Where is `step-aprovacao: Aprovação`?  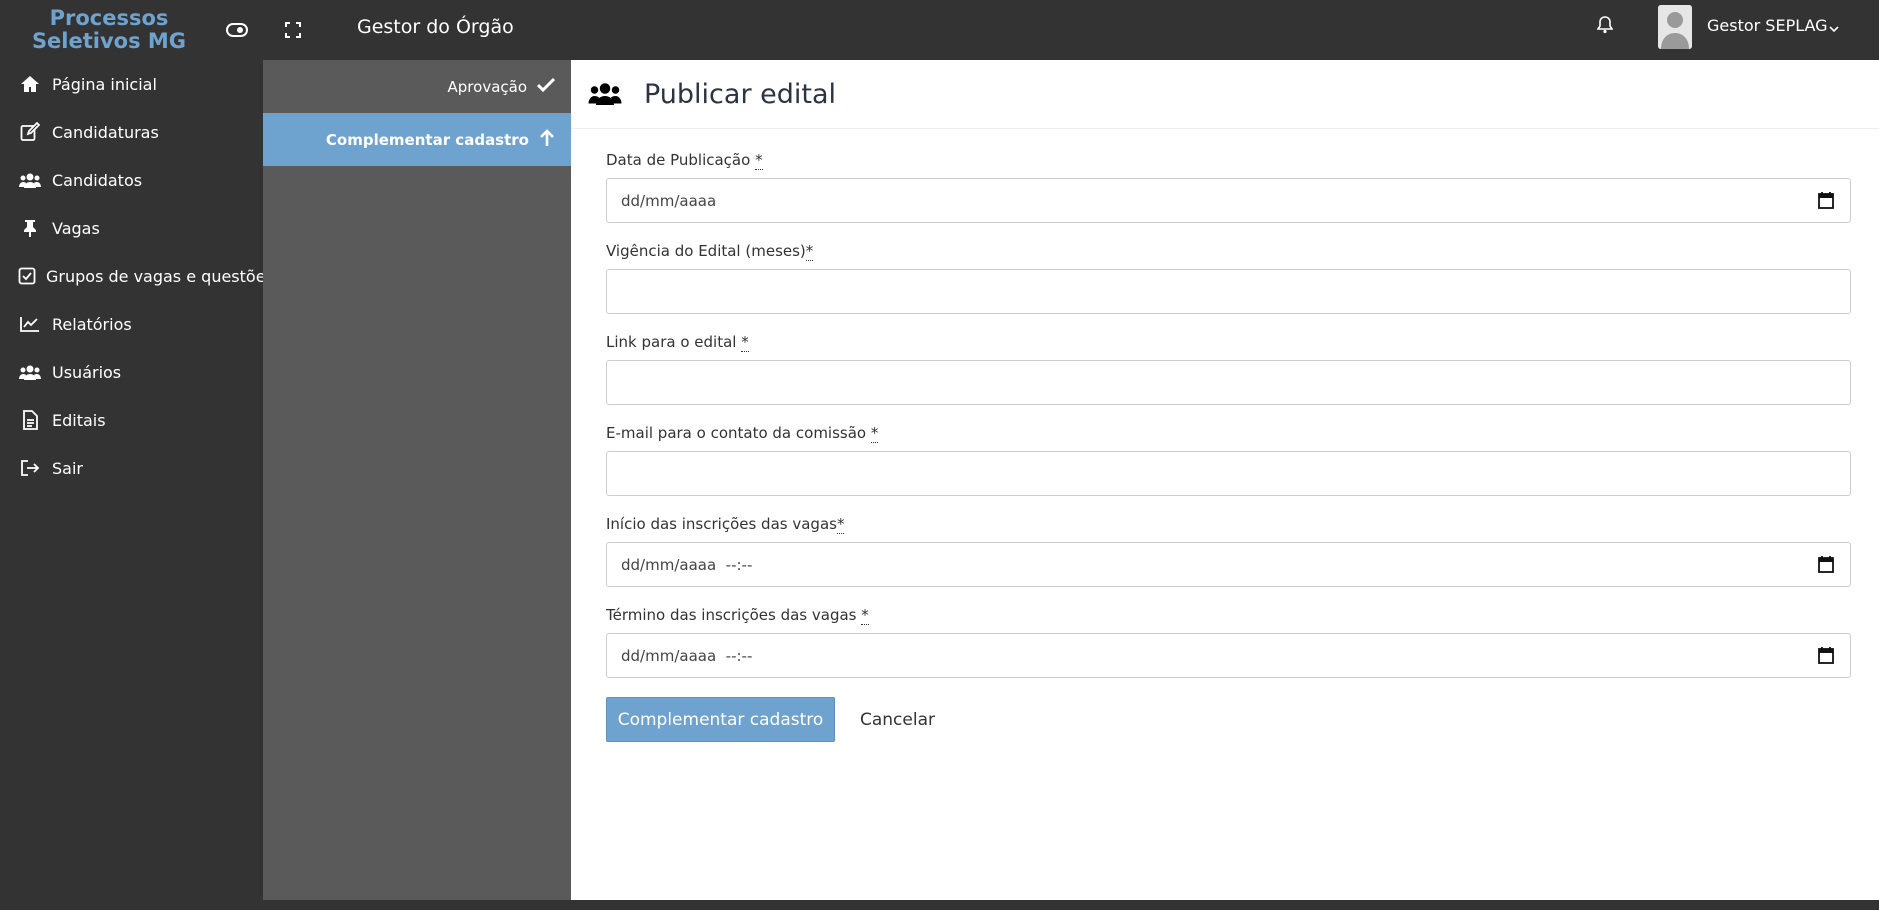 step-aprovacao: Aprovação is located at coordinates (417, 86).